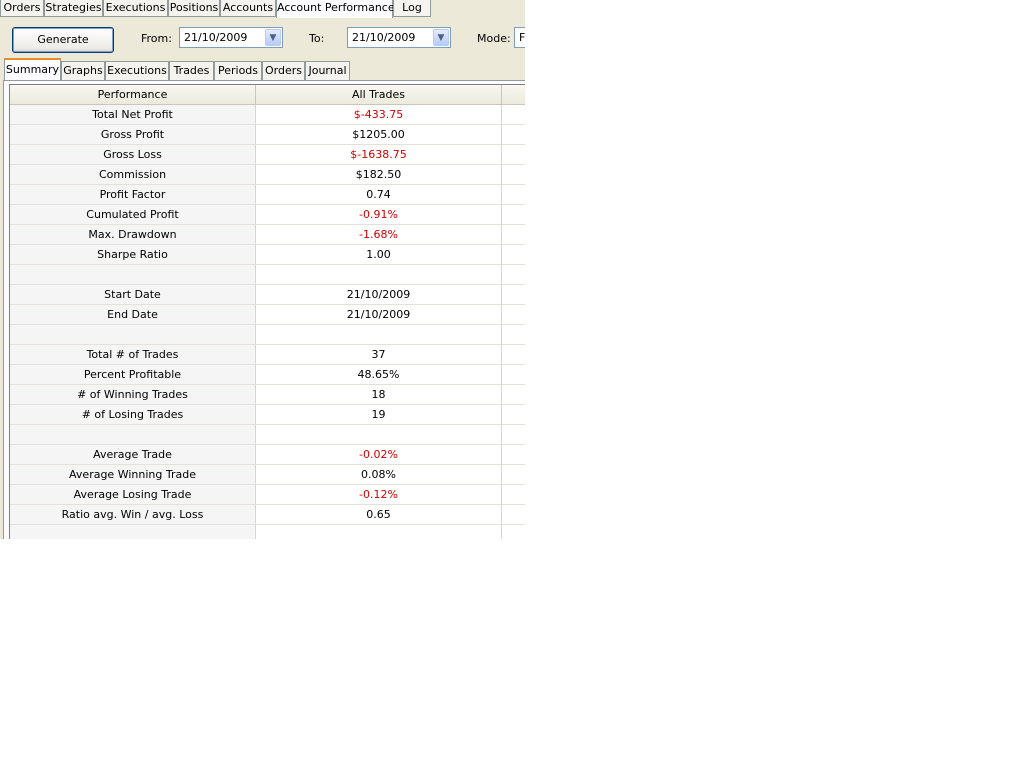 The height and width of the screenshot is (768, 1024). Describe the element at coordinates (283, 70) in the screenshot. I see `tab-report-orders: Orders` at that location.